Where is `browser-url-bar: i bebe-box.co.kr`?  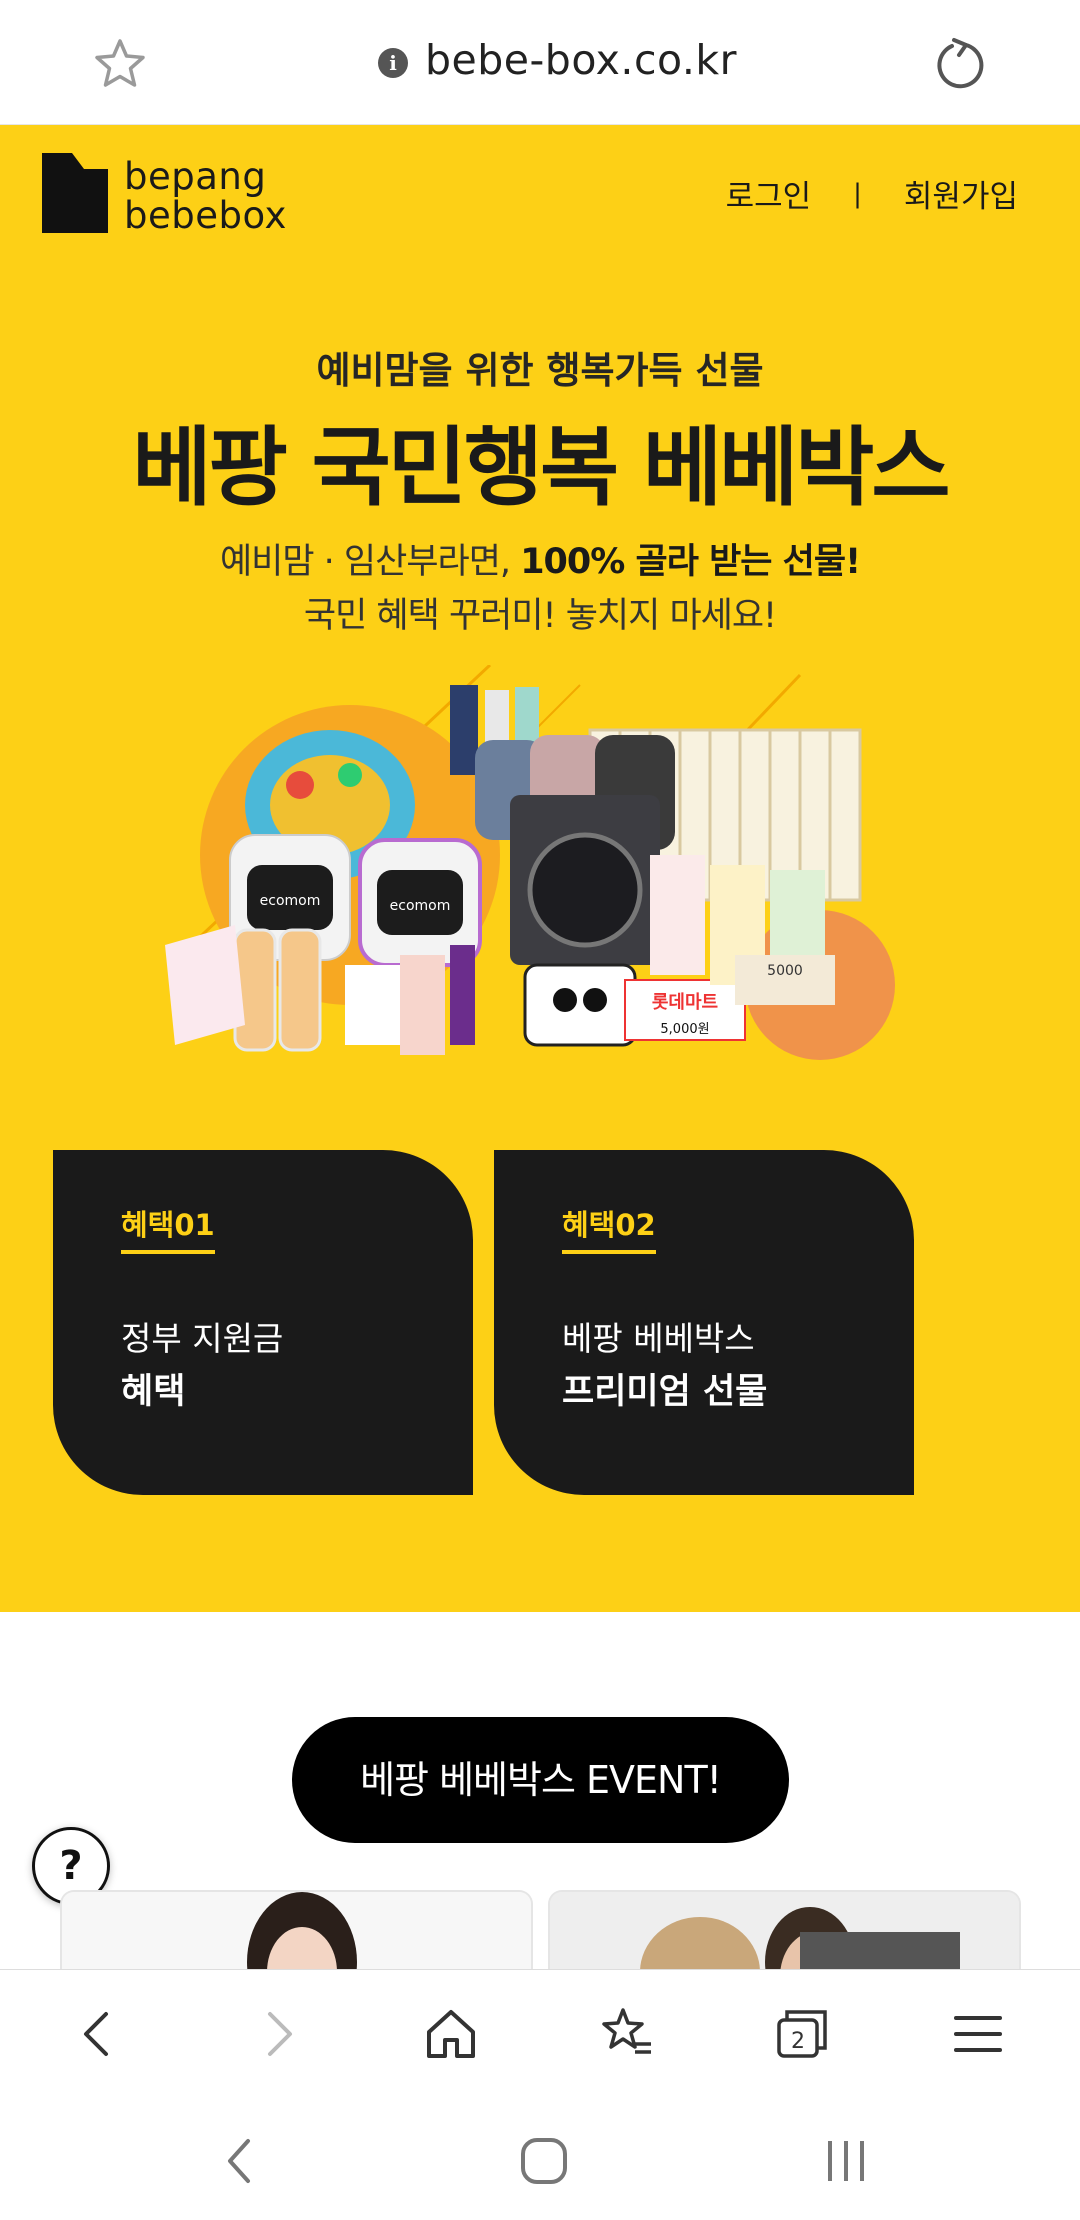
browser-url-bar: i bebe-box.co.kr is located at coordinates (540, 62).